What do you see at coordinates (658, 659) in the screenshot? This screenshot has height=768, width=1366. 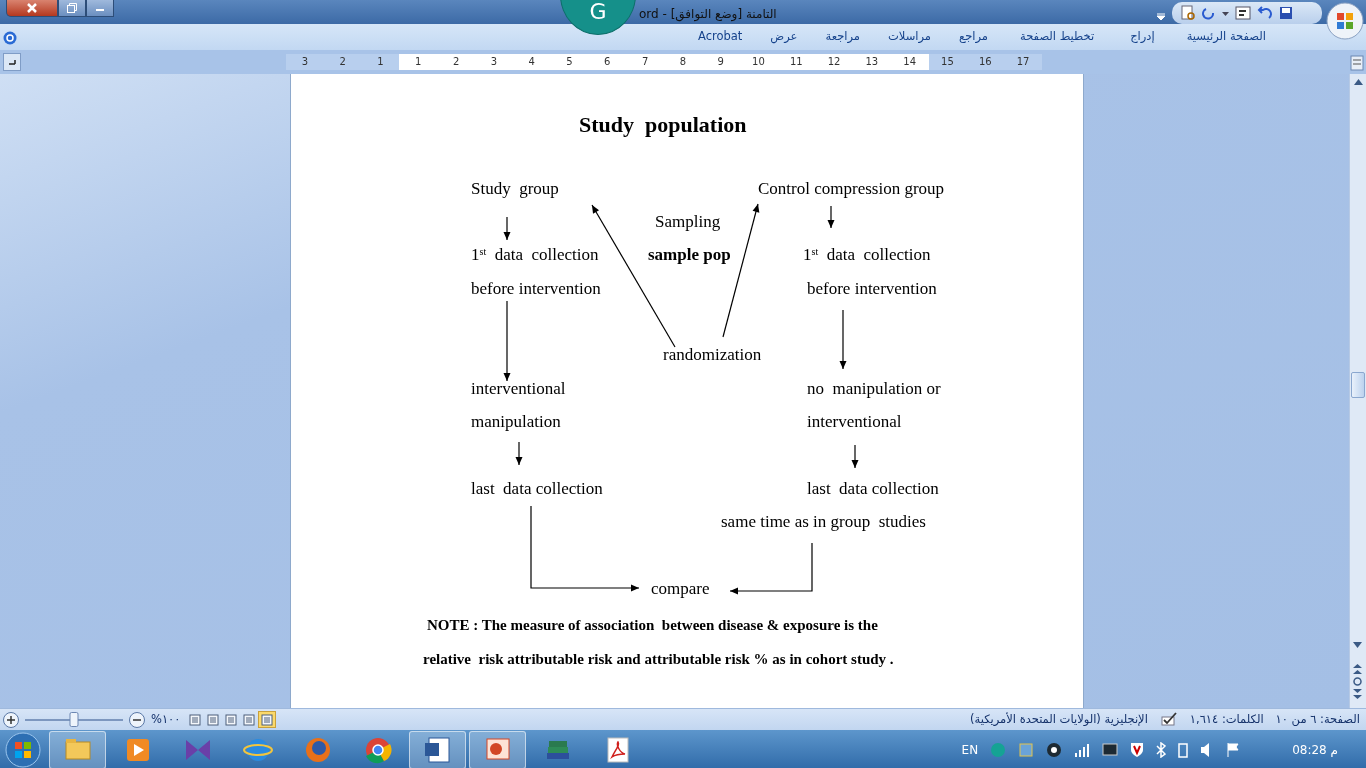 I see `note-text: relative risk attributable risk and attributable risk % as in cohort study .` at bounding box center [658, 659].